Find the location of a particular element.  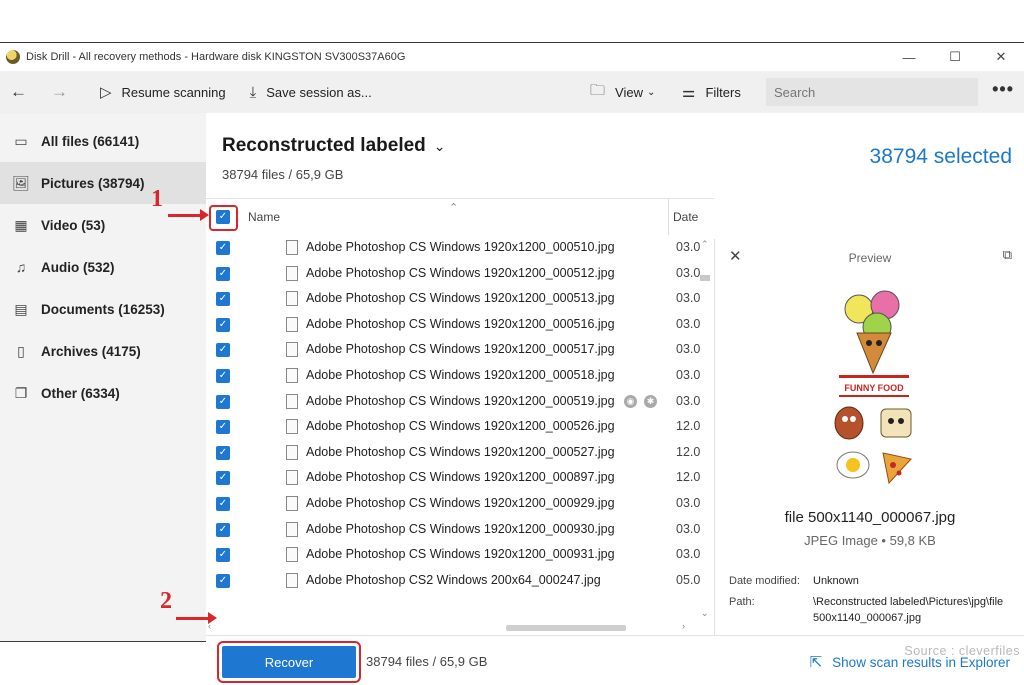

annotation-marker-1: 1 is located at coordinates (157, 199).